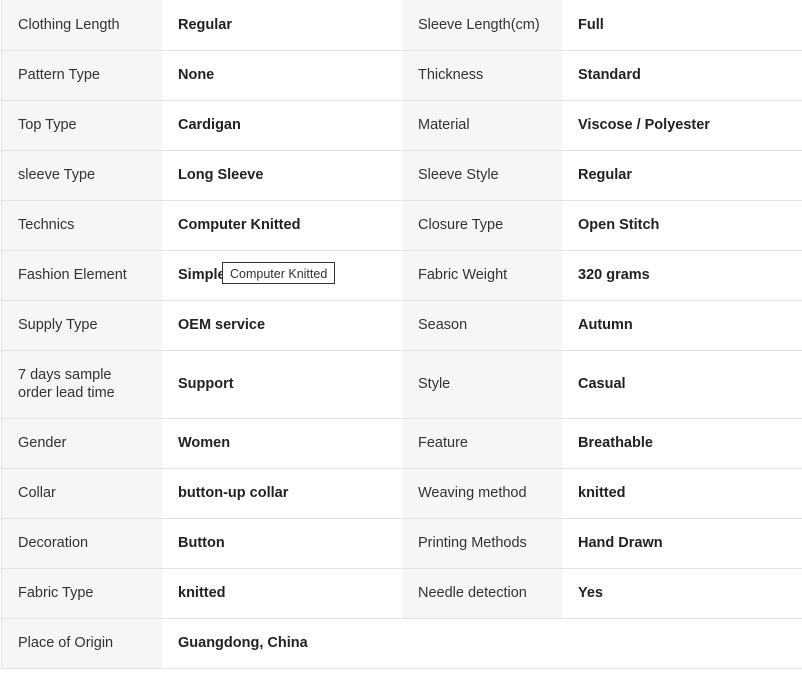 The image size is (802, 683). I want to click on attribute-key: Weaving method, so click(482, 493).